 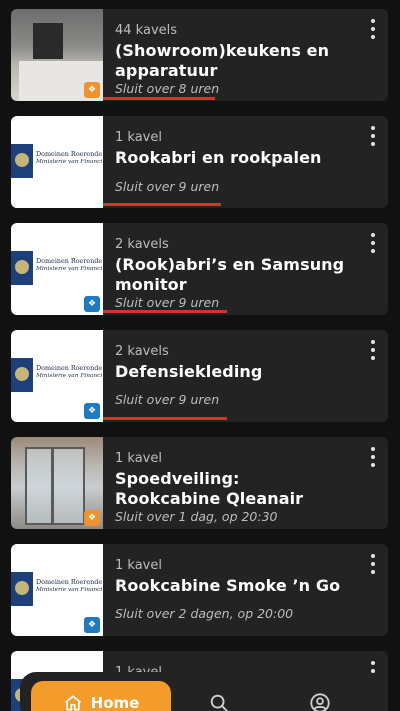 What do you see at coordinates (72, 703) in the screenshot?
I see `house-icon` at bounding box center [72, 703].